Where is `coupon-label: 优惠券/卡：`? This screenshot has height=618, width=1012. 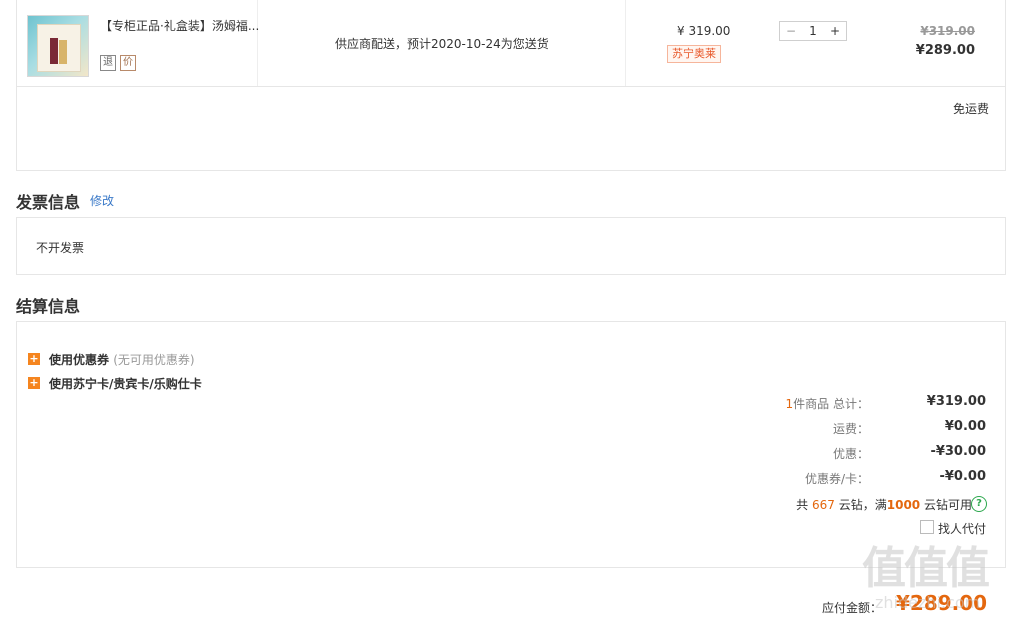
coupon-label: 优惠券/卡： is located at coordinates (836, 479).